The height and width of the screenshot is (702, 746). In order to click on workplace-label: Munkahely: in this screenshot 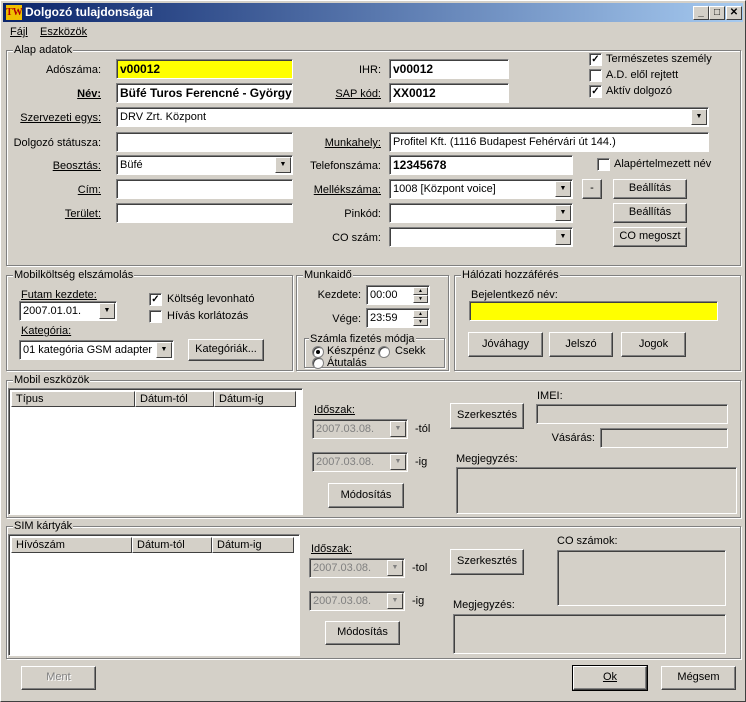, I will do `click(352, 143)`.